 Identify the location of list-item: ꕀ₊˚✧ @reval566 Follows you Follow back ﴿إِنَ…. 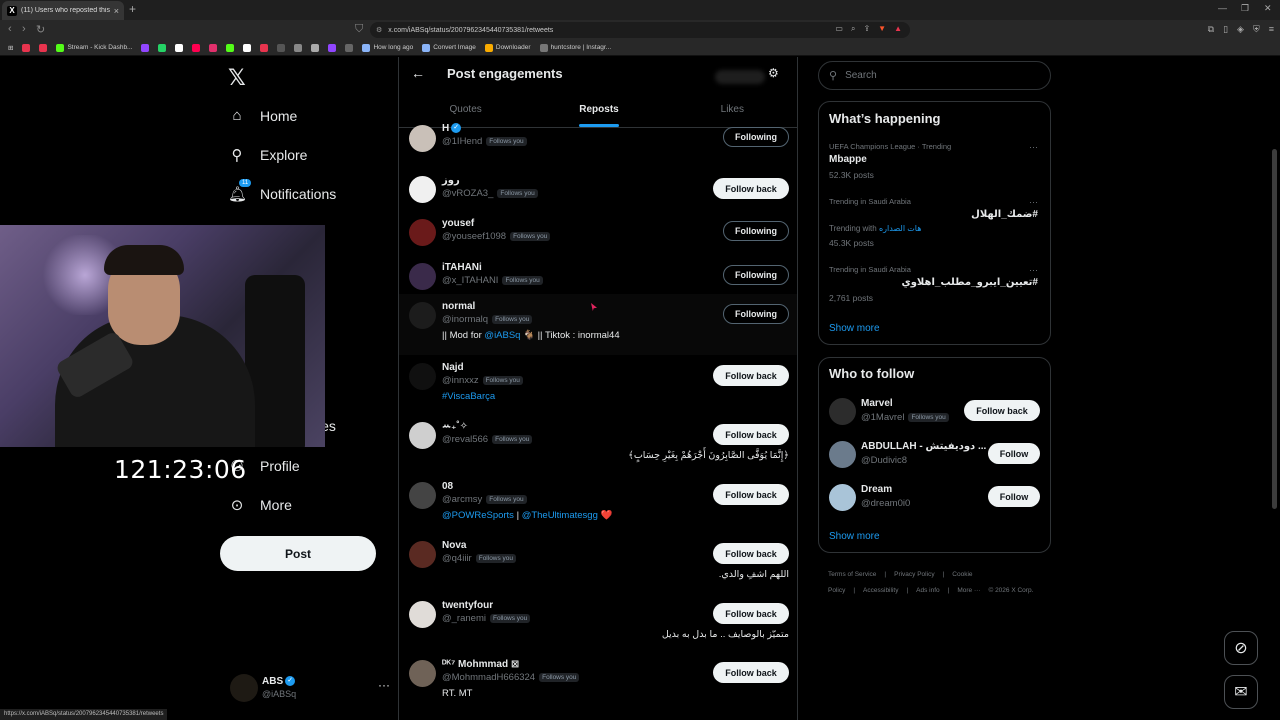
(598, 444).